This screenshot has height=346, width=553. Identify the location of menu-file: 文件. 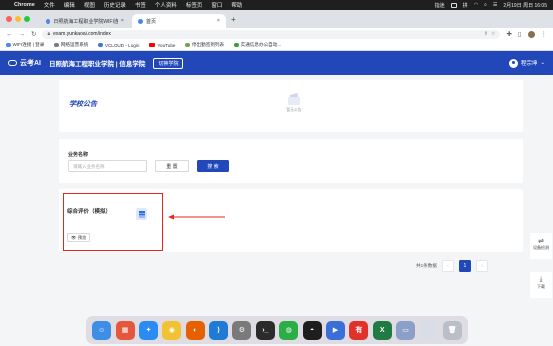
(49, 5).